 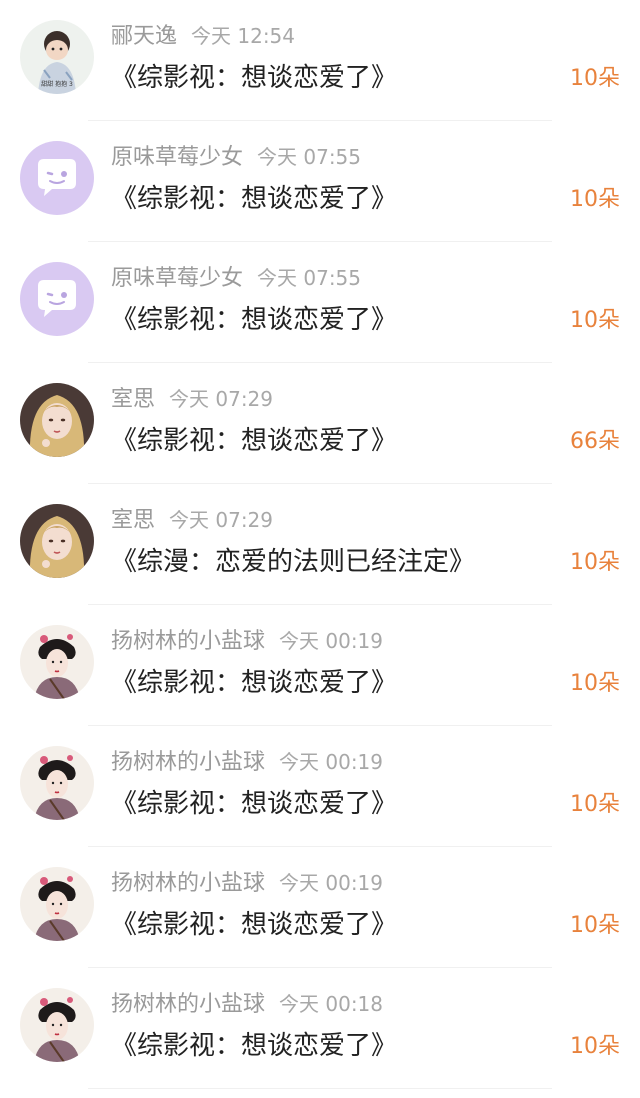 I want to click on list-item: 甜甜 抱抱 3 郦天逸 今天 12:54 《综影视：想谈恋爱了》 10朵, so click(x=320, y=60).